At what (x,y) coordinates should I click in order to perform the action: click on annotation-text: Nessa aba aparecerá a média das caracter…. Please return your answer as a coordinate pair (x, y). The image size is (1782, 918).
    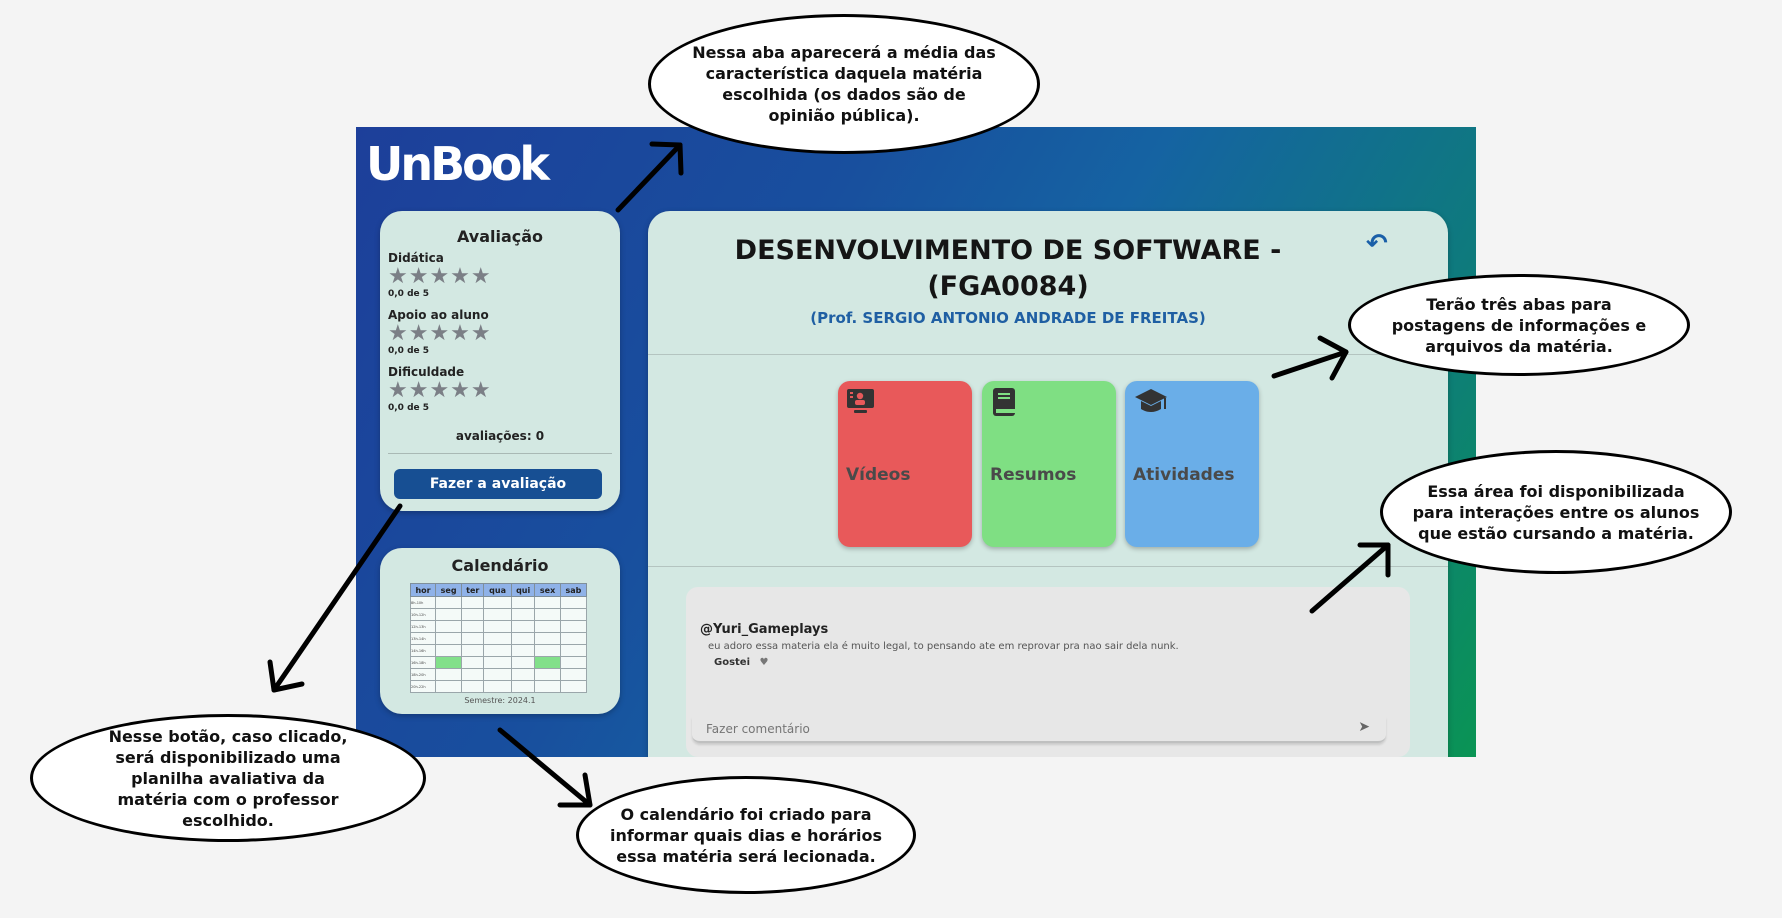
    Looking at the image, I should click on (844, 84).